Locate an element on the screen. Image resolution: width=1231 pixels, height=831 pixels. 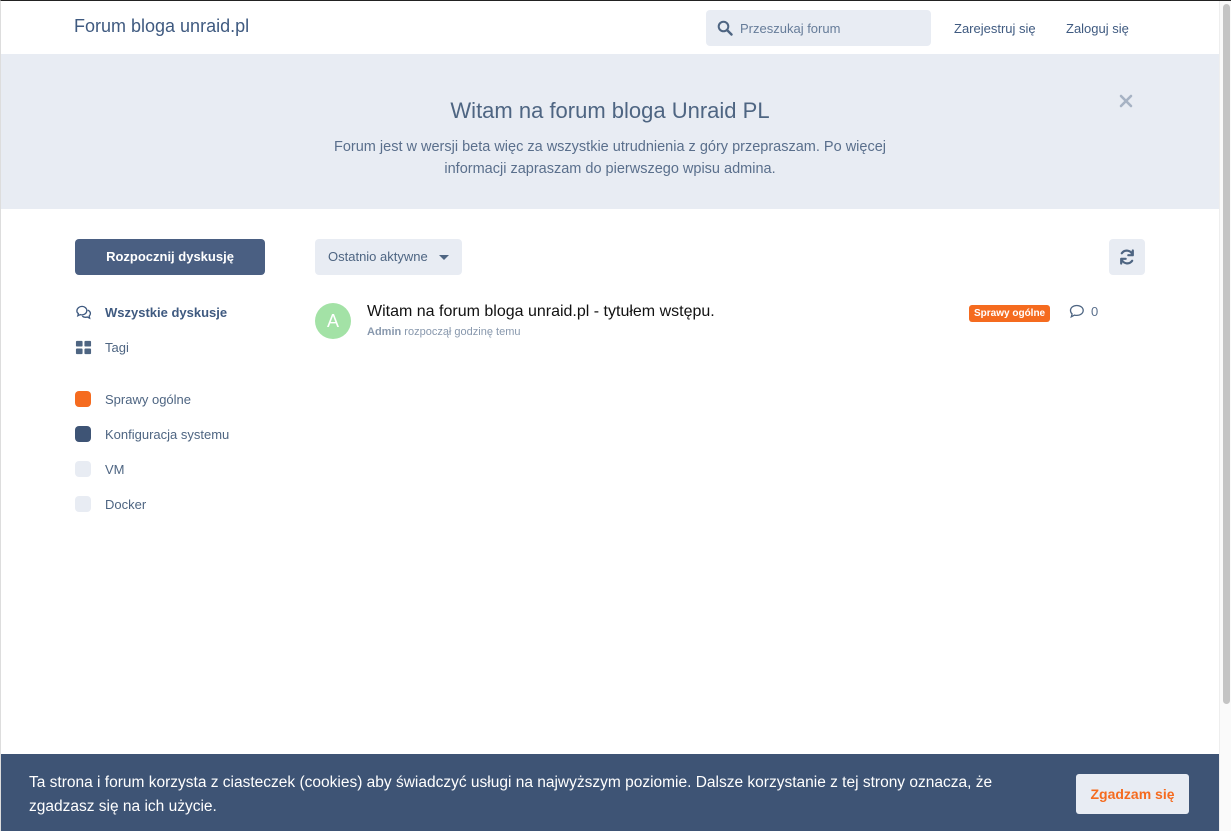
sidebar-tag-sprawy-ogolne: Sprawy ogólne is located at coordinates (133, 399).